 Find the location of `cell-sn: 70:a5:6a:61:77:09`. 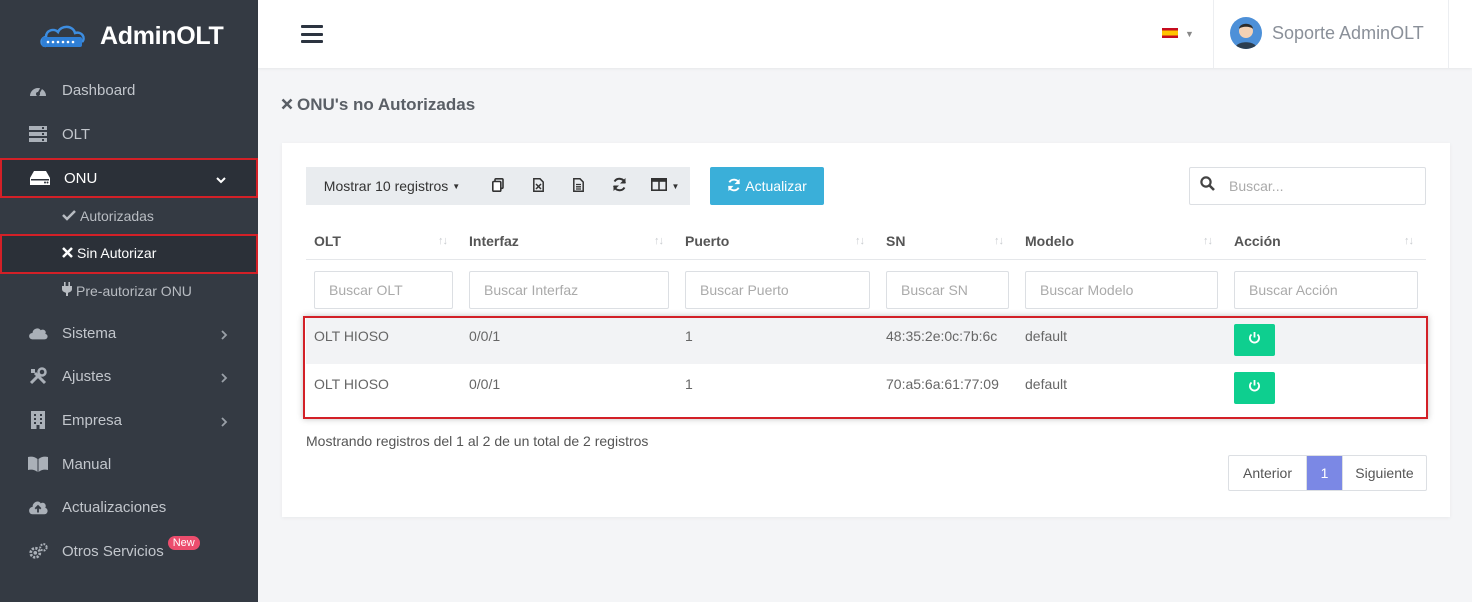

cell-sn: 70:a5:6a:61:77:09 is located at coordinates (942, 384).